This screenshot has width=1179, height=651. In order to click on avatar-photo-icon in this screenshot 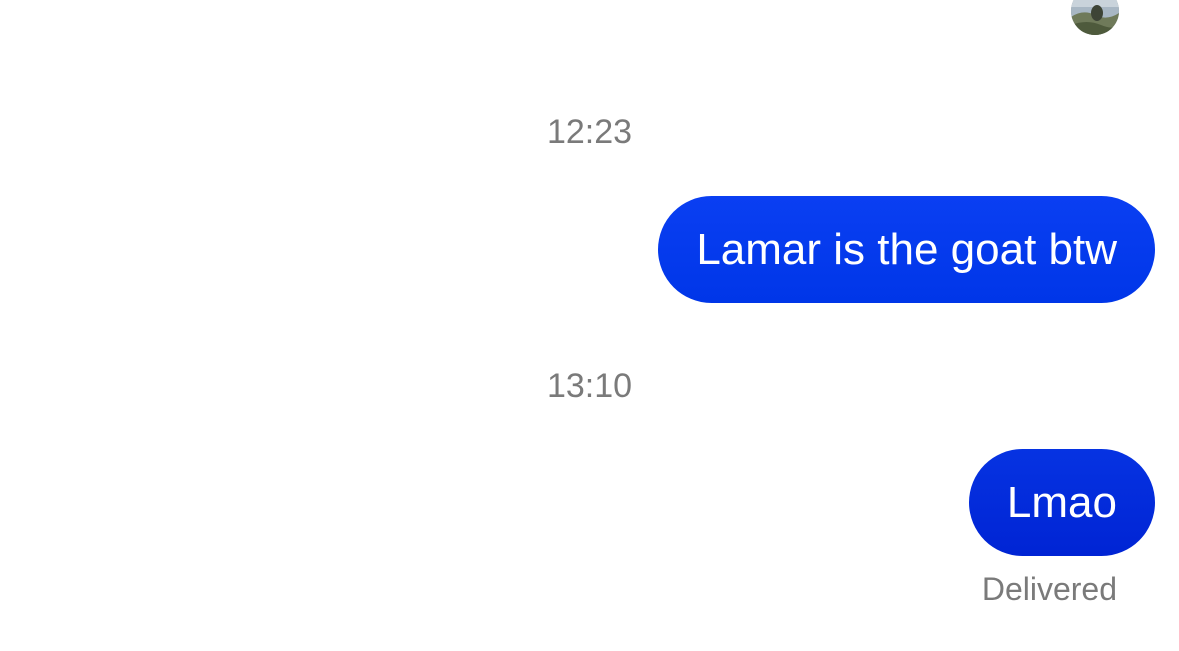, I will do `click(1095, 17)`.